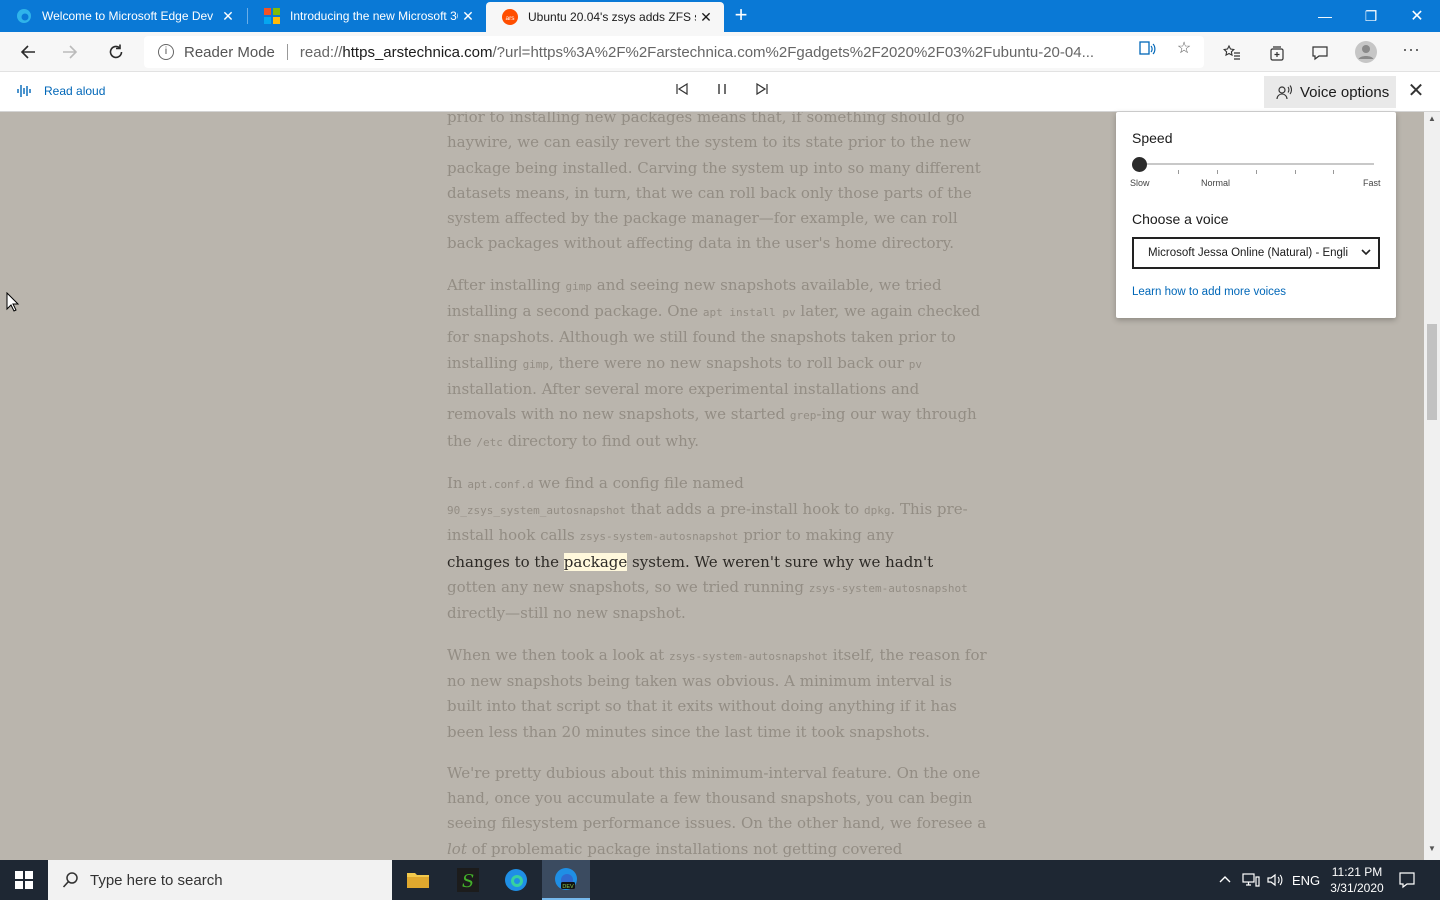 The width and height of the screenshot is (1440, 900). I want to click on tab-microsoft-365: Introducing the new Microsoft 365 ✕, so click(367, 16).